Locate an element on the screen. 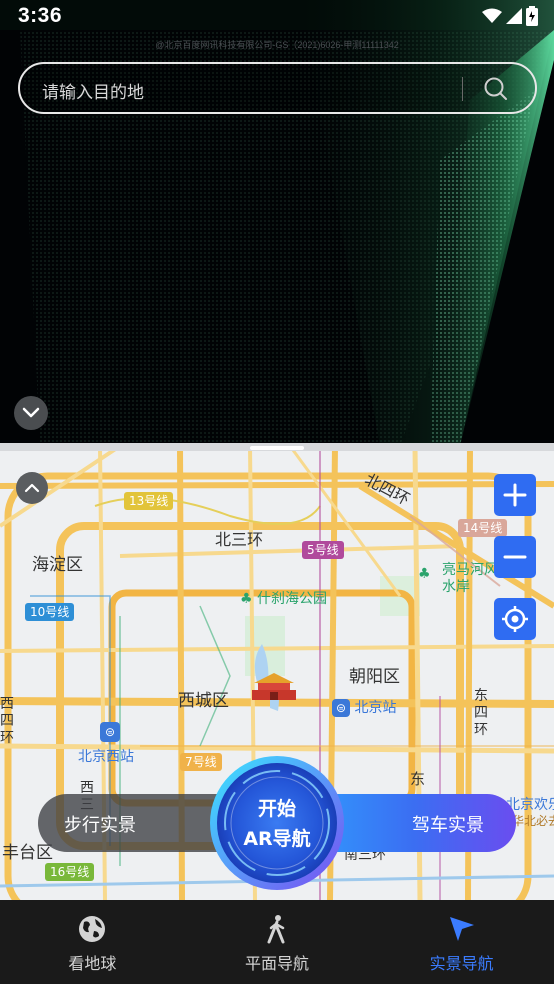  road-label-north-third-ring: 北三环 is located at coordinates (239, 539).